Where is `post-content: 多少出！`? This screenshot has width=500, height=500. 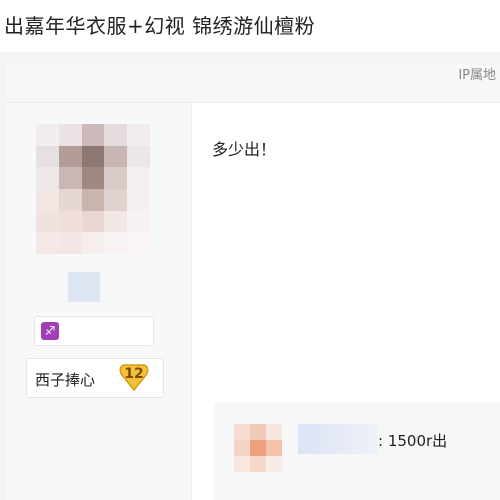
post-content: 多少出！ is located at coordinates (244, 149).